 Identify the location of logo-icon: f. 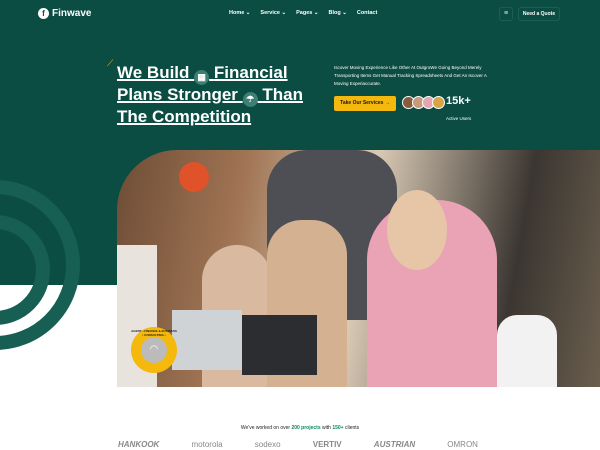
(43, 13).